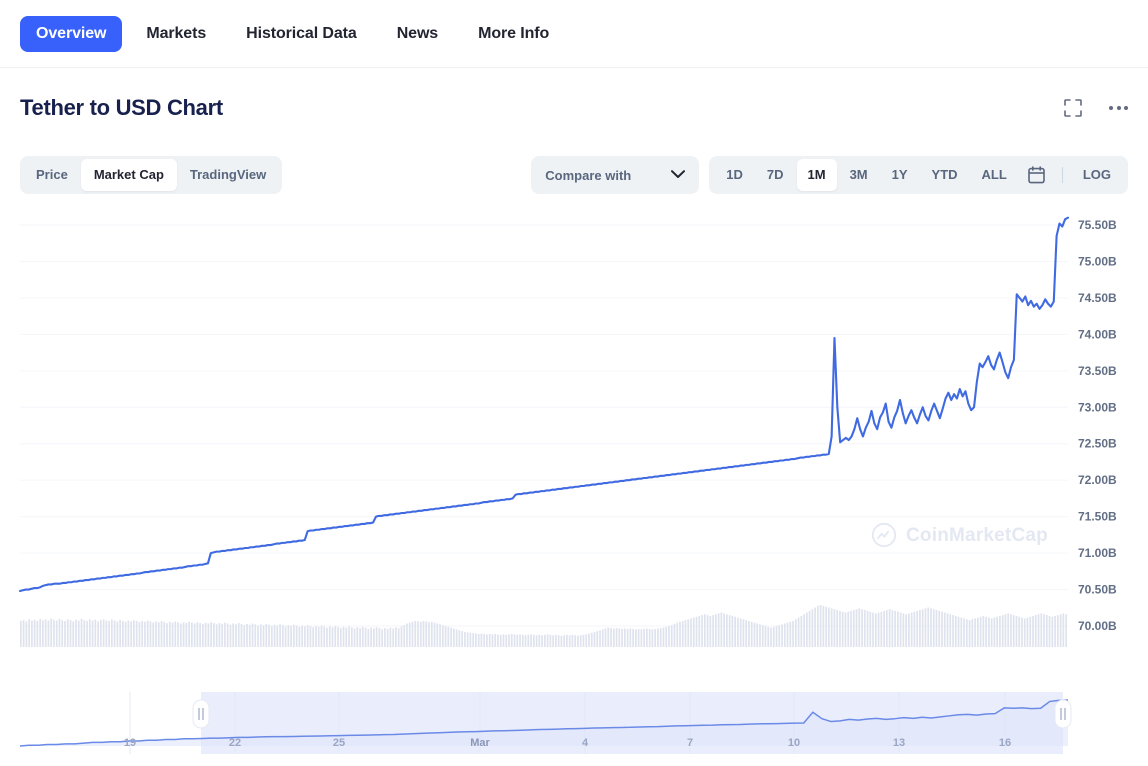 Image resolution: width=1148 pixels, height=766 pixels. I want to click on chart-navigator-svg: 19 22 25 Mar 4 7 10 13 16, so click(574, 728).